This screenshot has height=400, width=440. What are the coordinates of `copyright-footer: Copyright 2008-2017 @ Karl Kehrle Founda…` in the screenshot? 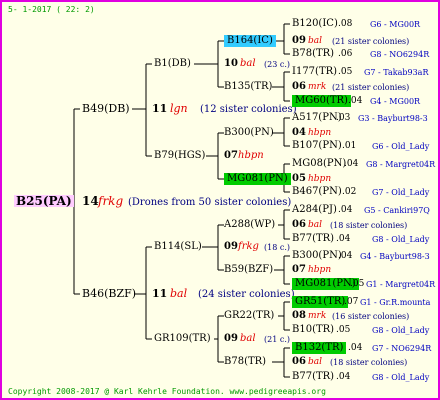 It's located at (167, 391).